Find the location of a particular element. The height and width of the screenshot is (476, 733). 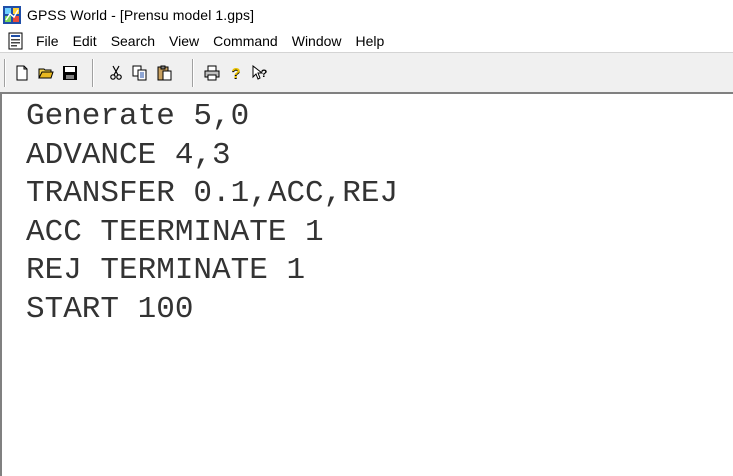

new-file-icon is located at coordinates (22, 73).